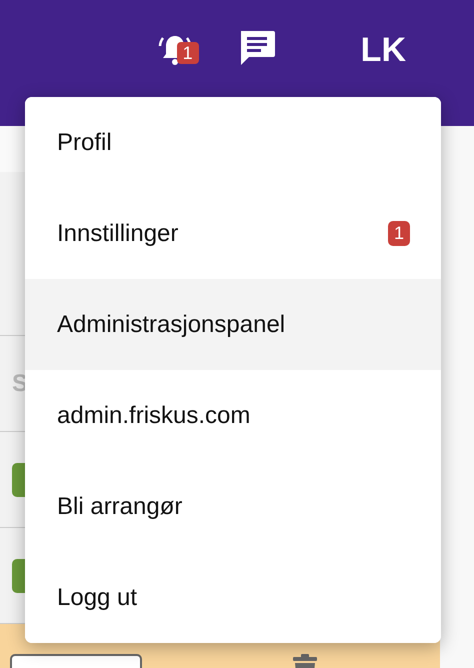 The image size is (474, 668). Describe the element at coordinates (233, 142) in the screenshot. I see `menu-item: Profil` at that location.